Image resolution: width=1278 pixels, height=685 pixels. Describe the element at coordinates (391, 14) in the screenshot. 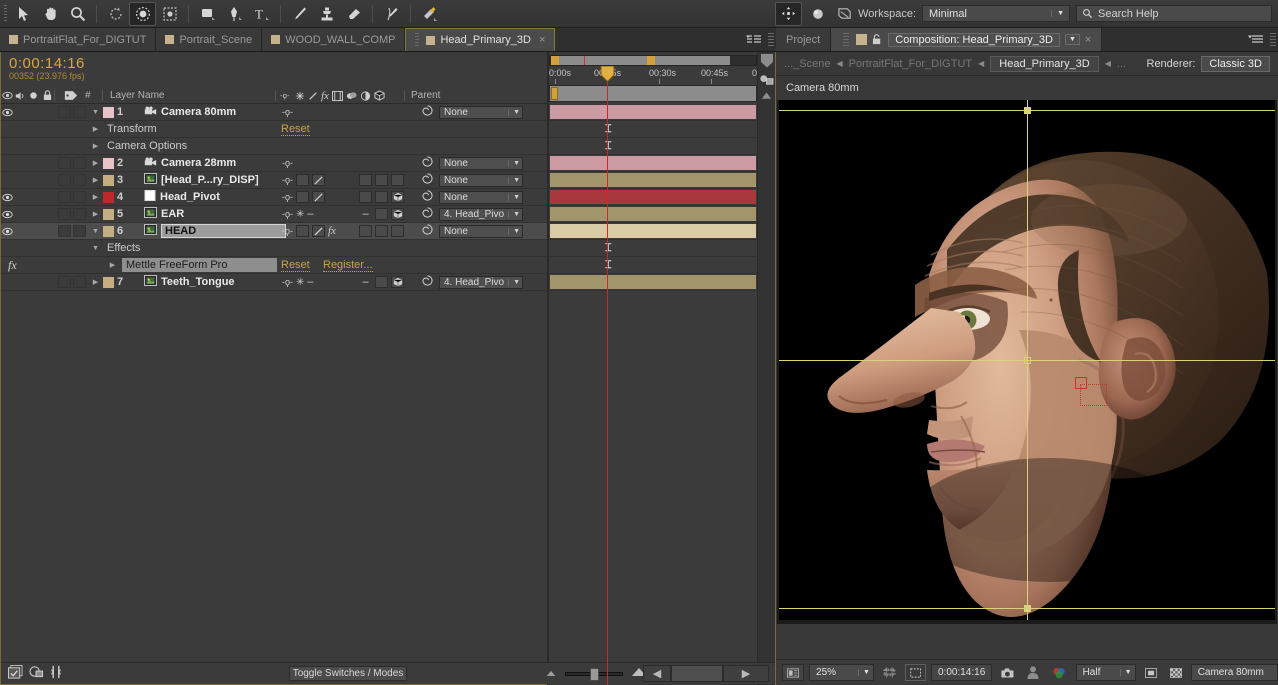

I see `roto-brush-tool-icon` at that location.